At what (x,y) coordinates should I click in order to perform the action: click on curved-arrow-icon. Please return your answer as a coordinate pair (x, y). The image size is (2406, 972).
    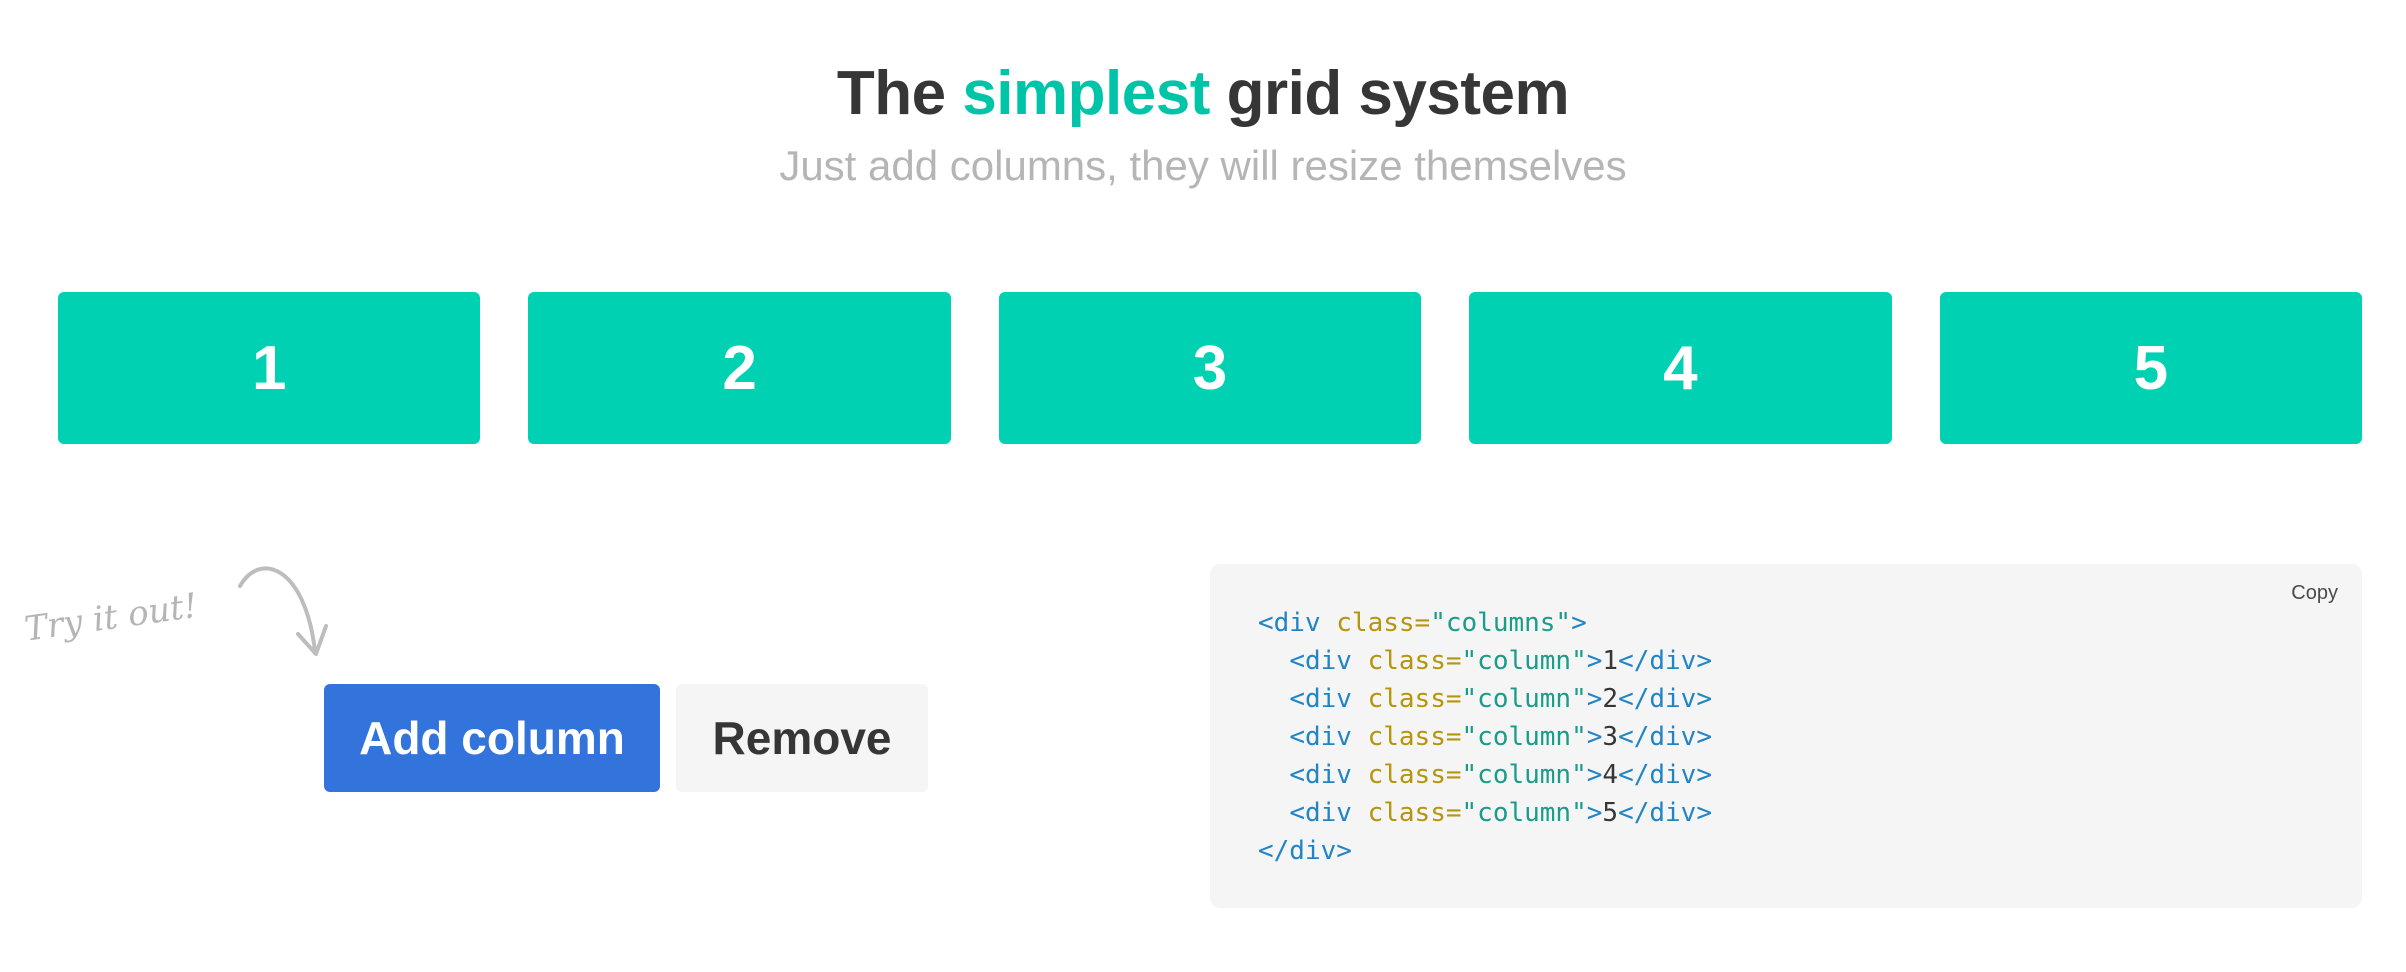
    Looking at the image, I should click on (283, 611).